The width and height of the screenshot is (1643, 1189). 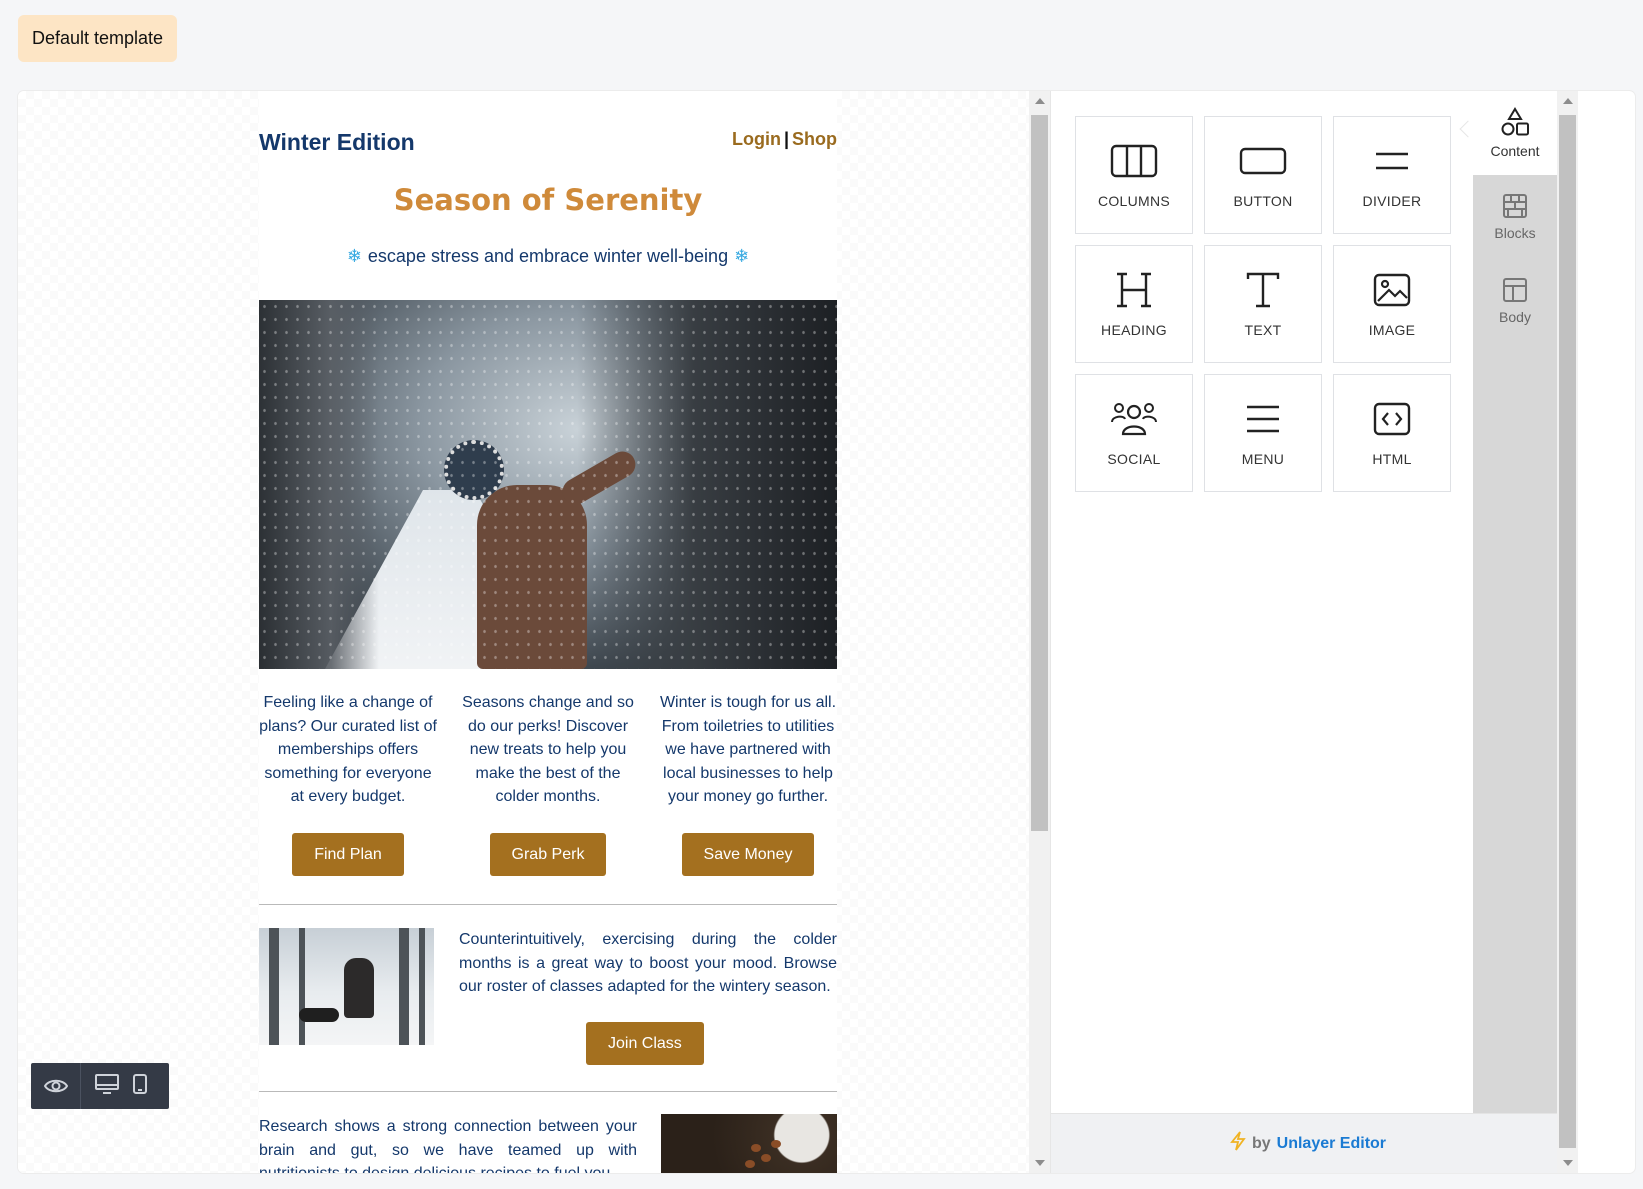 What do you see at coordinates (107, 1086) in the screenshot?
I see `desktop-icon` at bounding box center [107, 1086].